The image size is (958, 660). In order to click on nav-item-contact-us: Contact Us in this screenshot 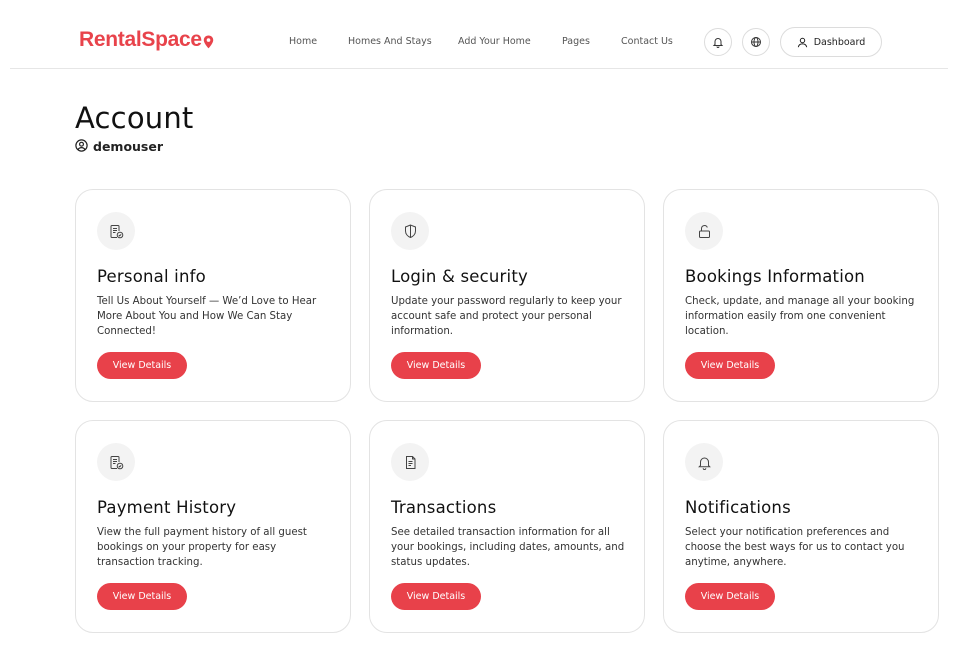, I will do `click(647, 41)`.